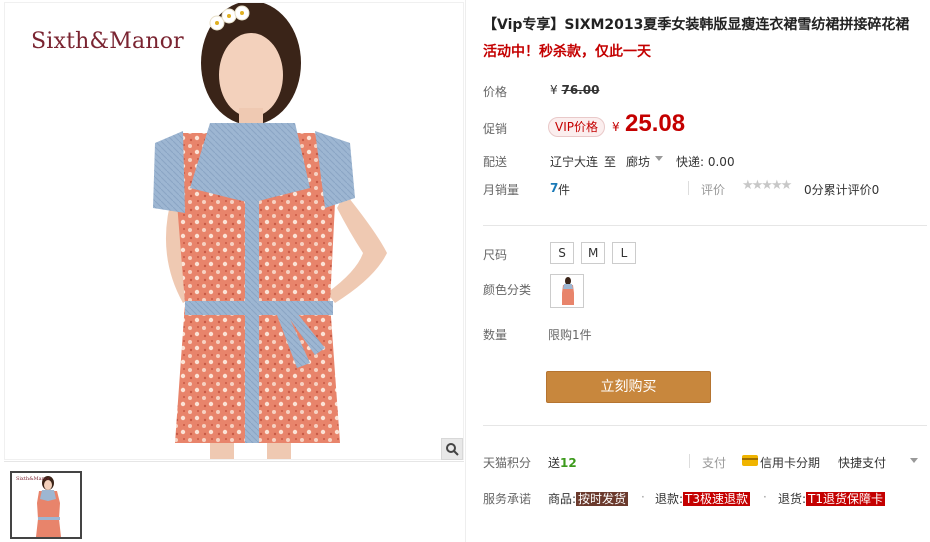  Describe the element at coordinates (562, 253) in the screenshot. I see `size-option-s: S` at that location.